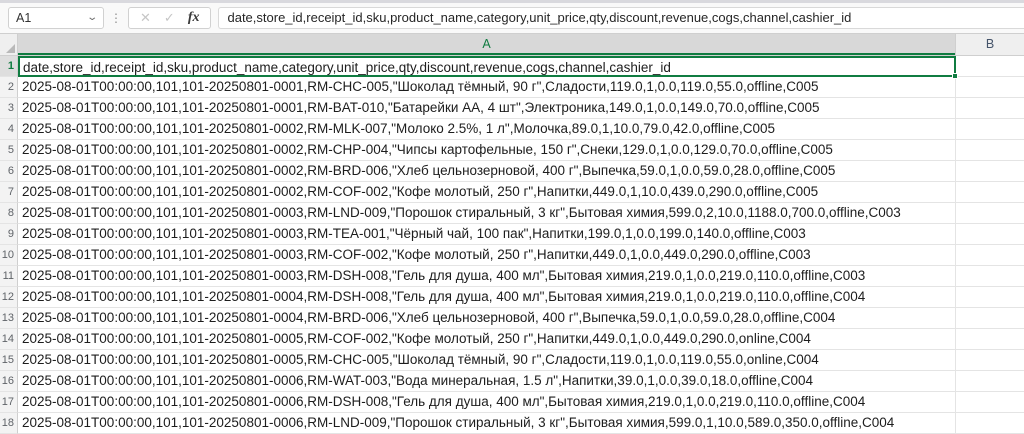 This screenshot has width=1024, height=434. What do you see at coordinates (990, 318) in the screenshot?
I see `cell-B13` at bounding box center [990, 318].